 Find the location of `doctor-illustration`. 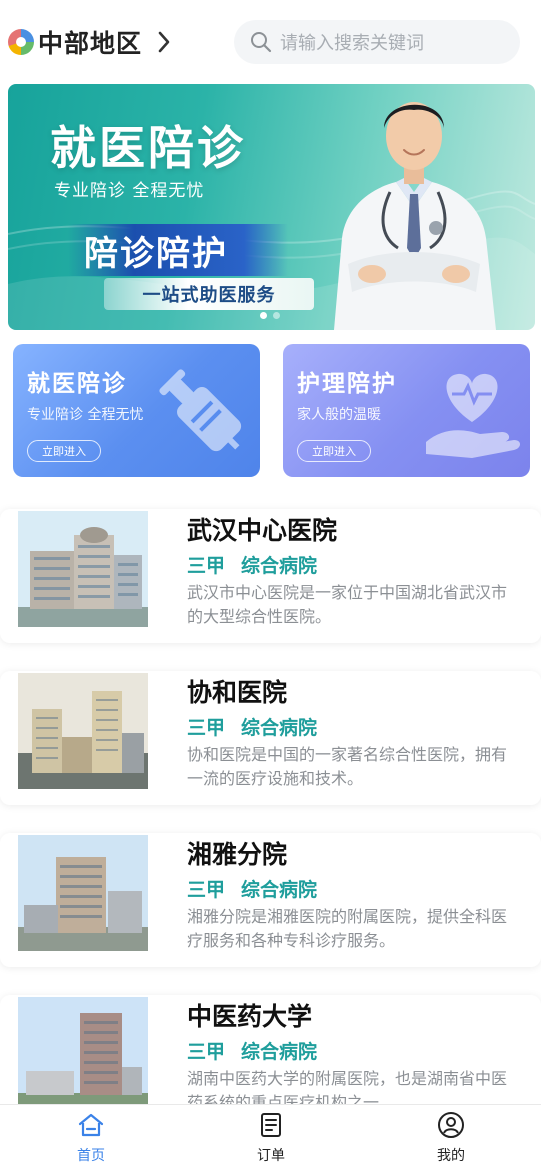

doctor-illustration is located at coordinates (415, 216).